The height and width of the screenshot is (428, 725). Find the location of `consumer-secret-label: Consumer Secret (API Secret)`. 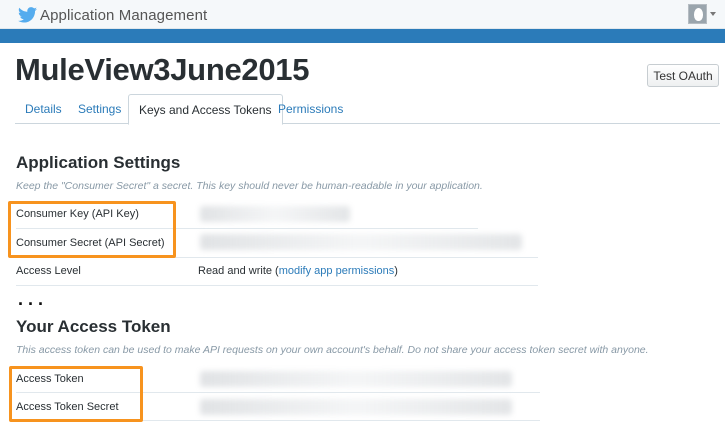

consumer-secret-label: Consumer Secret (API Secret) is located at coordinates (90, 243).